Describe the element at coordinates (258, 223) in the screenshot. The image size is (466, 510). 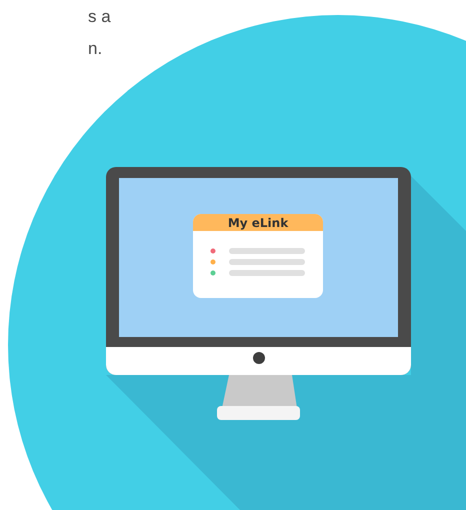
I see `window-title: My eLink` at that location.